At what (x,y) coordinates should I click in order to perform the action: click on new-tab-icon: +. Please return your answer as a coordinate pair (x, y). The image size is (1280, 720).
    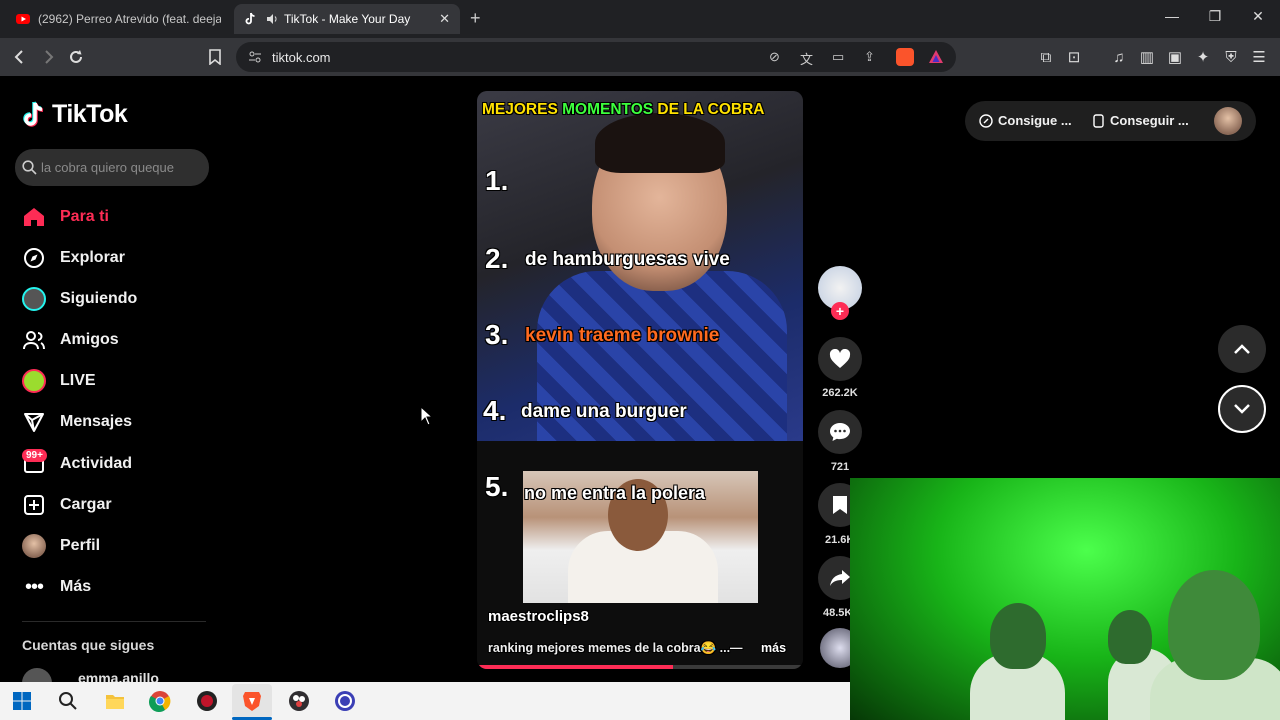
    Looking at the image, I should click on (475, 18).